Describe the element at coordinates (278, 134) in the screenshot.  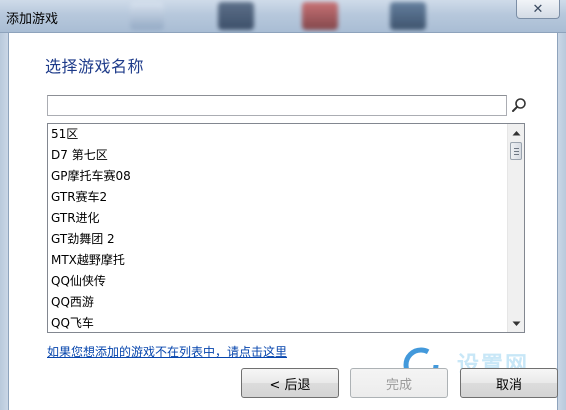
I see `list-item: 51区` at that location.